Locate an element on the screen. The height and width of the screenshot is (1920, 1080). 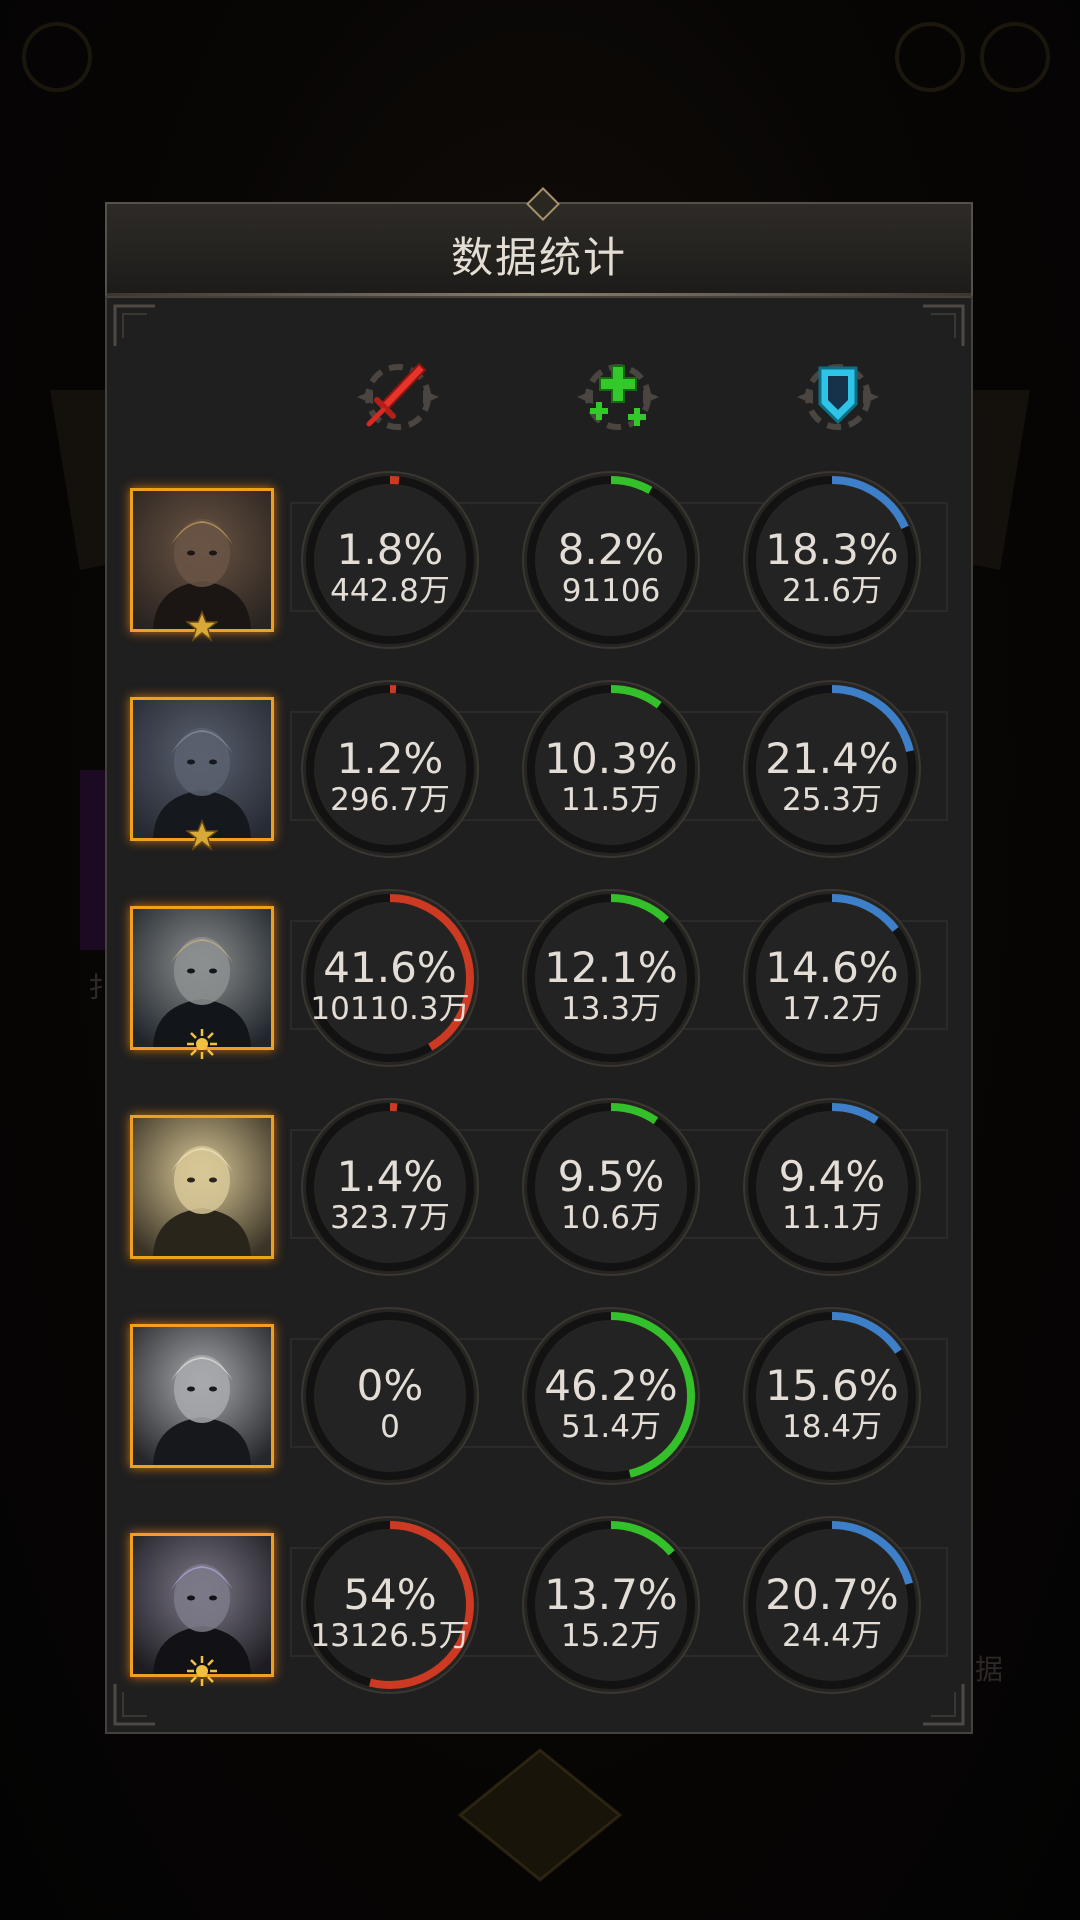
stat-percent: 9.5% is located at coordinates (611, 1176).